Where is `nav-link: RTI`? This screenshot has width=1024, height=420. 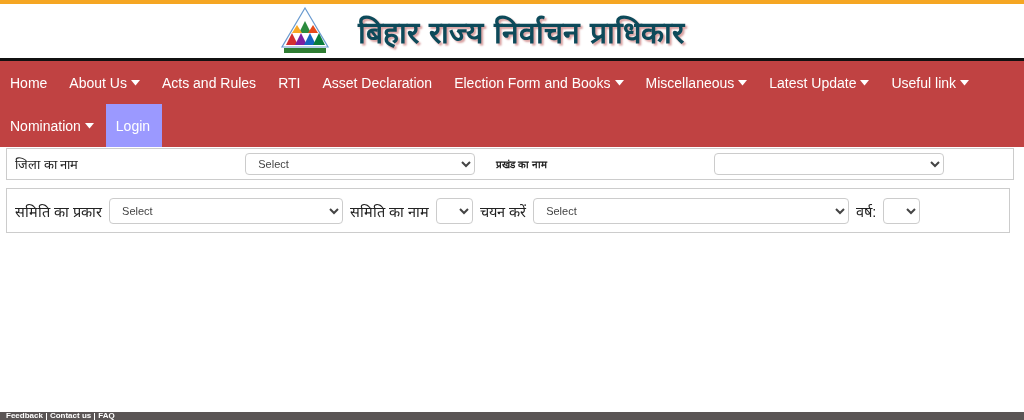 nav-link: RTI is located at coordinates (290, 82).